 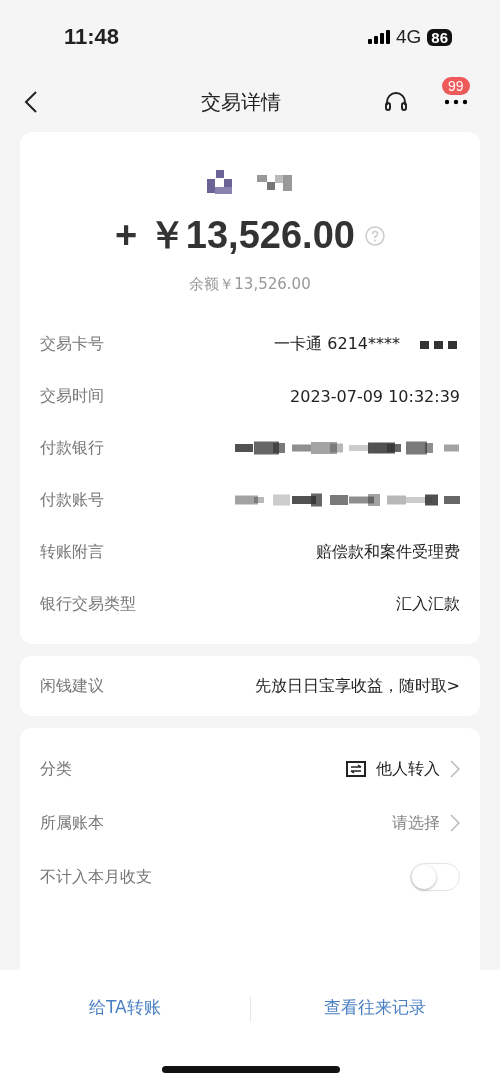 I want to click on help-icon, so click(x=374, y=235).